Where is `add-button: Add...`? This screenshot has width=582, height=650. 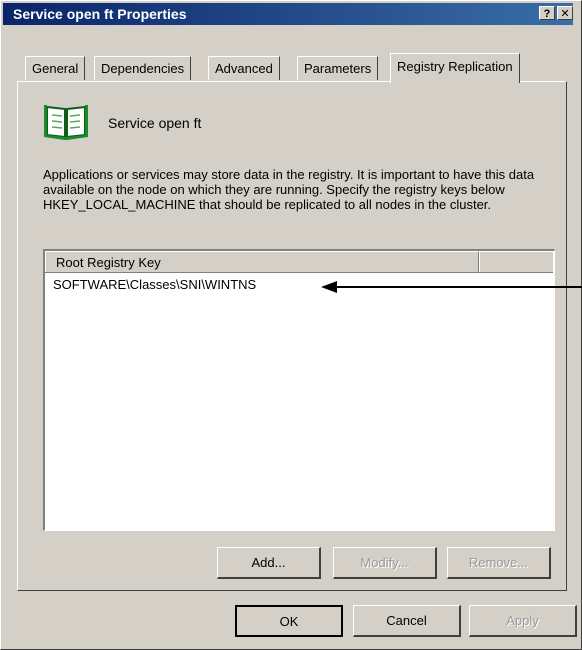
add-button: Add... is located at coordinates (269, 563).